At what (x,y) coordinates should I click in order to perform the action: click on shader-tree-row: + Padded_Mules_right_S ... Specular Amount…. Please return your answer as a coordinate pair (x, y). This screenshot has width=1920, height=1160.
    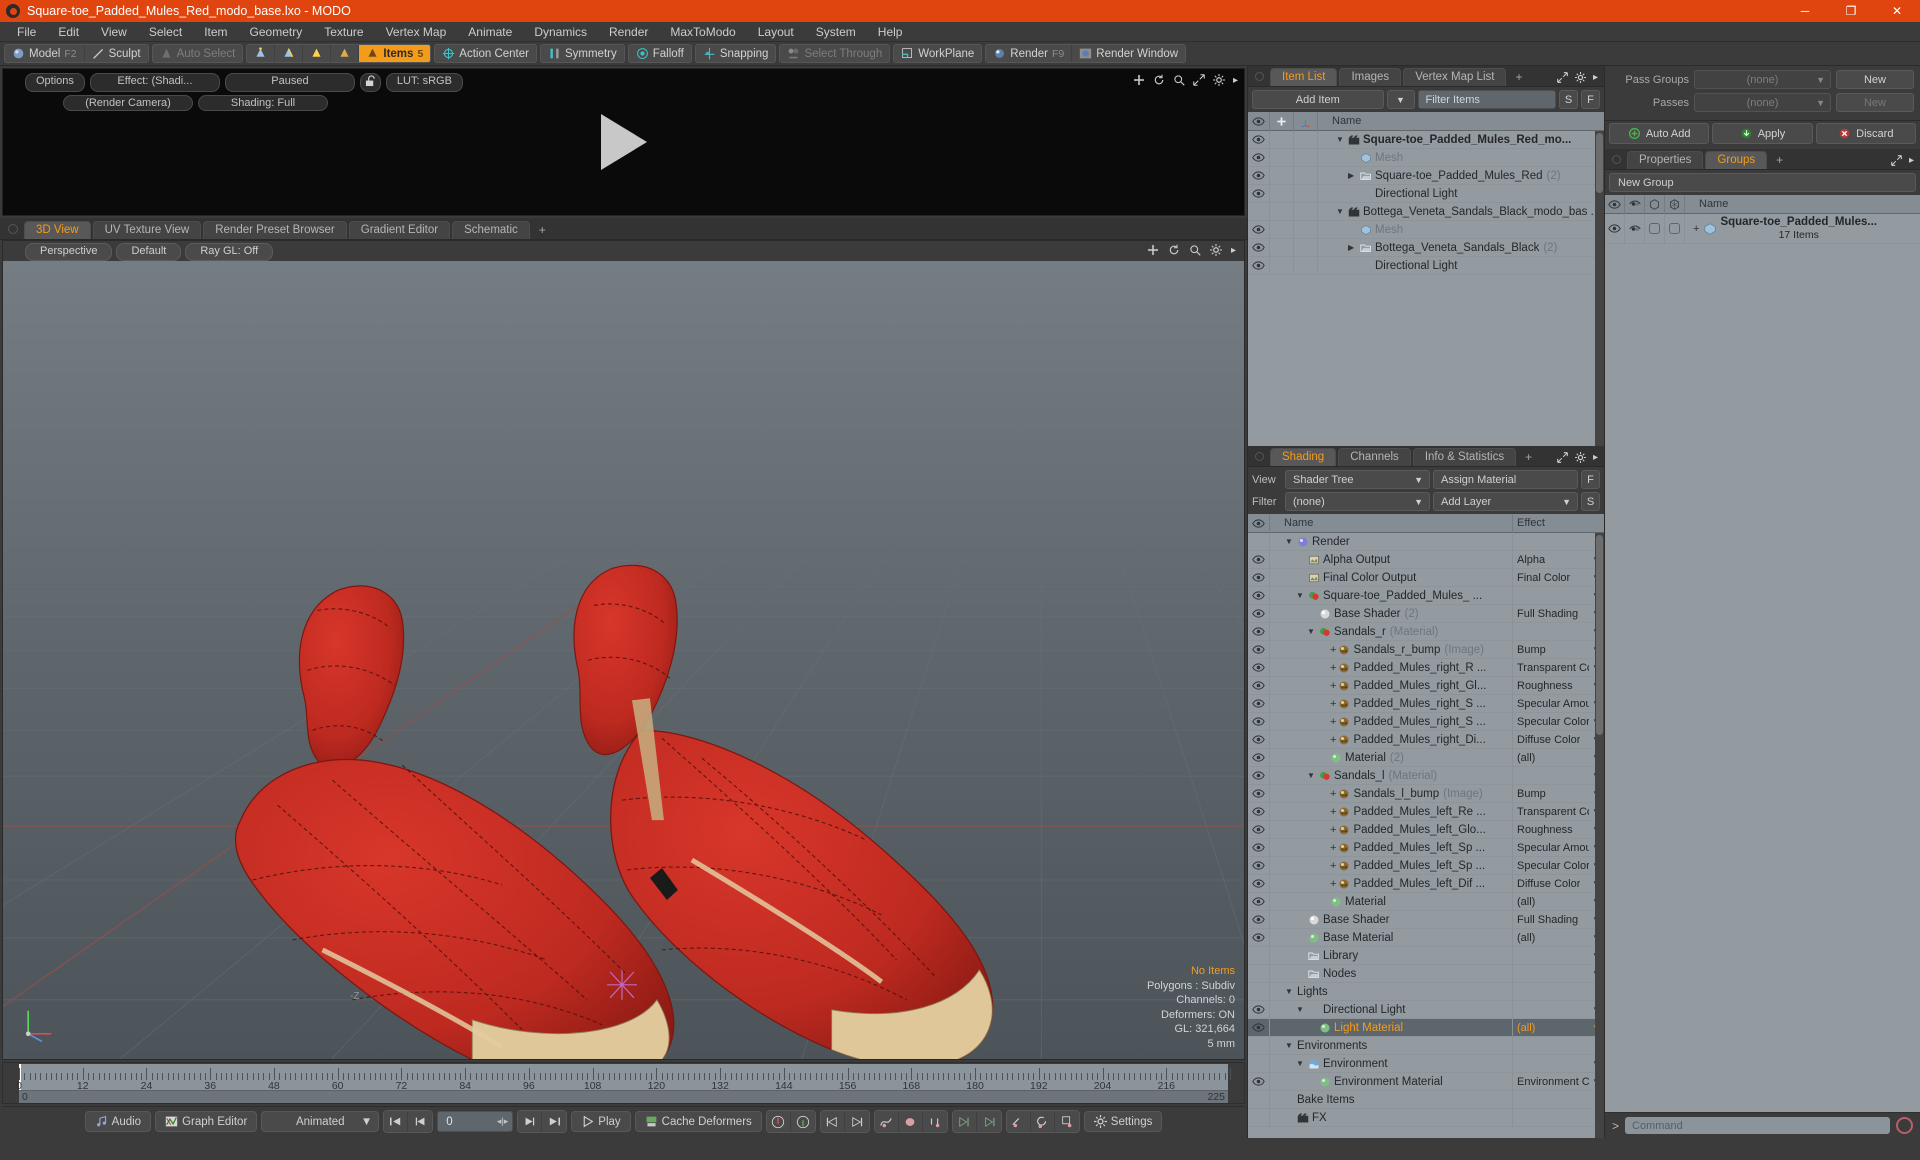
    Looking at the image, I should click on (1426, 703).